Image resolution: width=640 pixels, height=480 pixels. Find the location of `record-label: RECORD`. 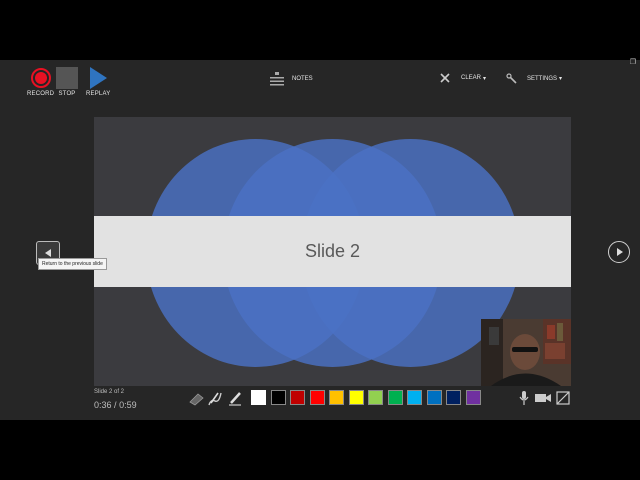

record-label: RECORD is located at coordinates (41, 94).